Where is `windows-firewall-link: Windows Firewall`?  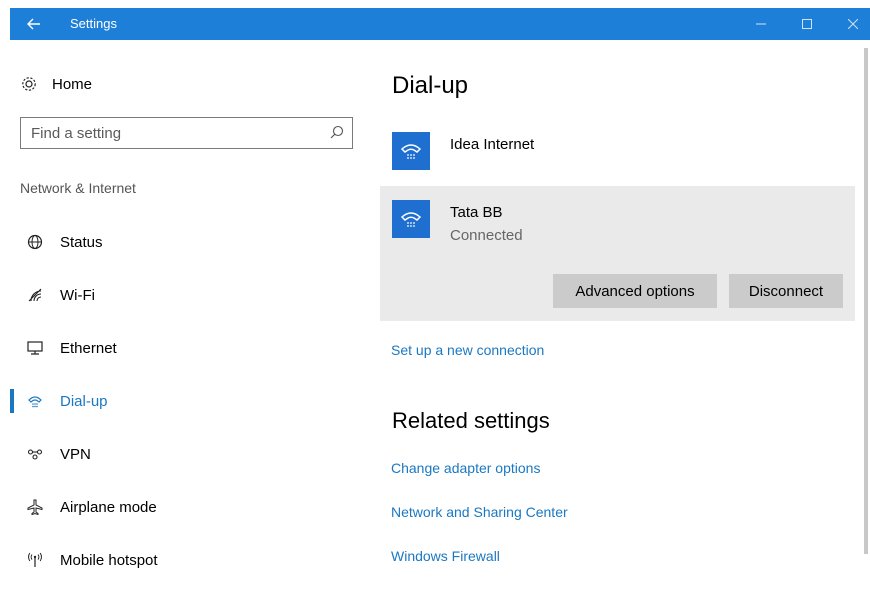
windows-firewall-link: Windows Firewall is located at coordinates (445, 556).